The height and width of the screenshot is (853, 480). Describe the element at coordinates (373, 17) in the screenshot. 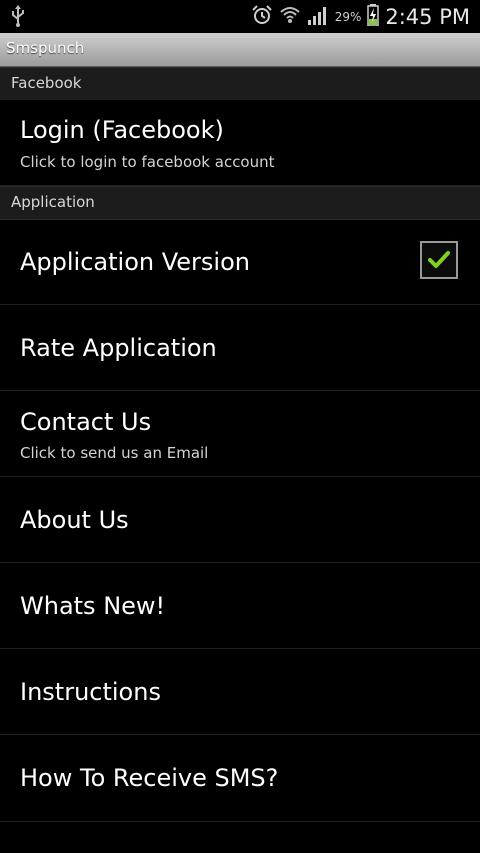

I see `battery-icon` at that location.